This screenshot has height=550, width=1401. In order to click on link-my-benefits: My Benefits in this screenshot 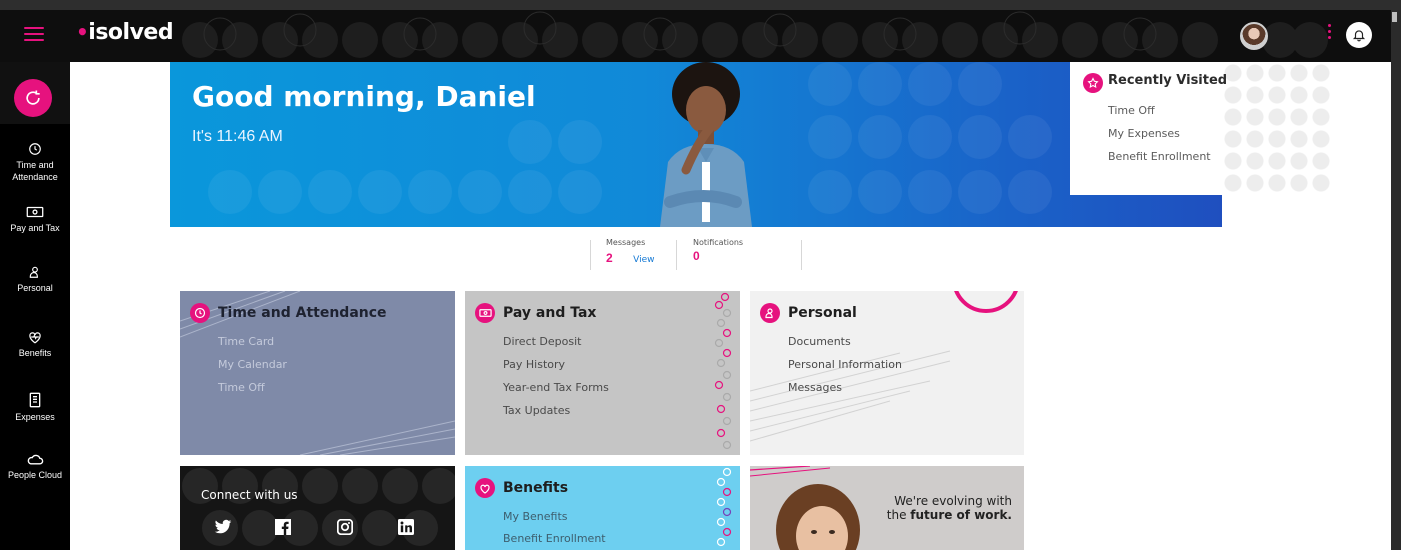, I will do `click(535, 516)`.